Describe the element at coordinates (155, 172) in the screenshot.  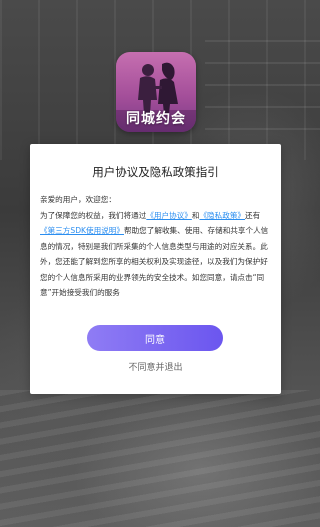
I see `dialog-title: 用户协议及隐私政策指引` at that location.